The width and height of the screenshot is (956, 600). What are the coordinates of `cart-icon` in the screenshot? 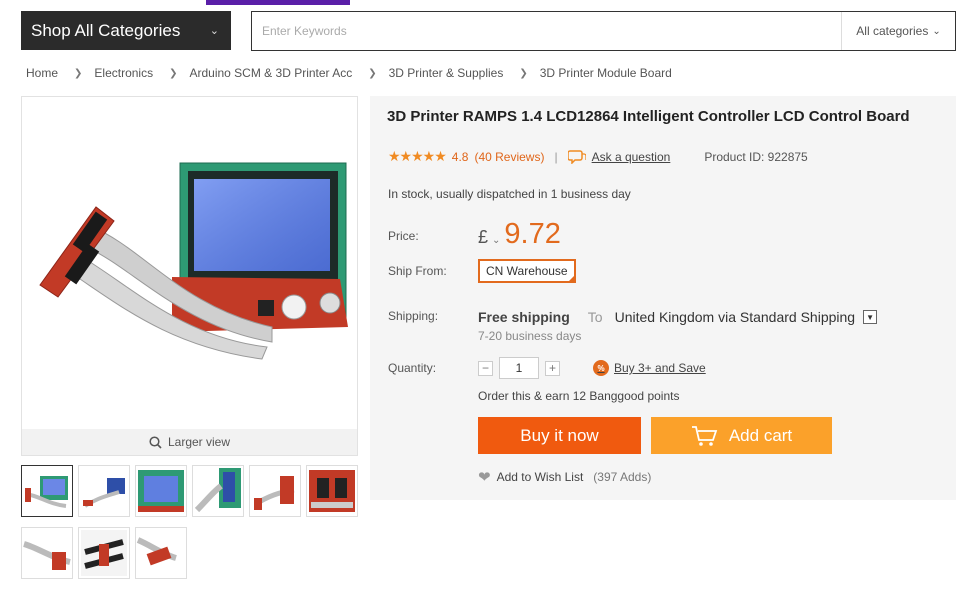 It's located at (704, 435).